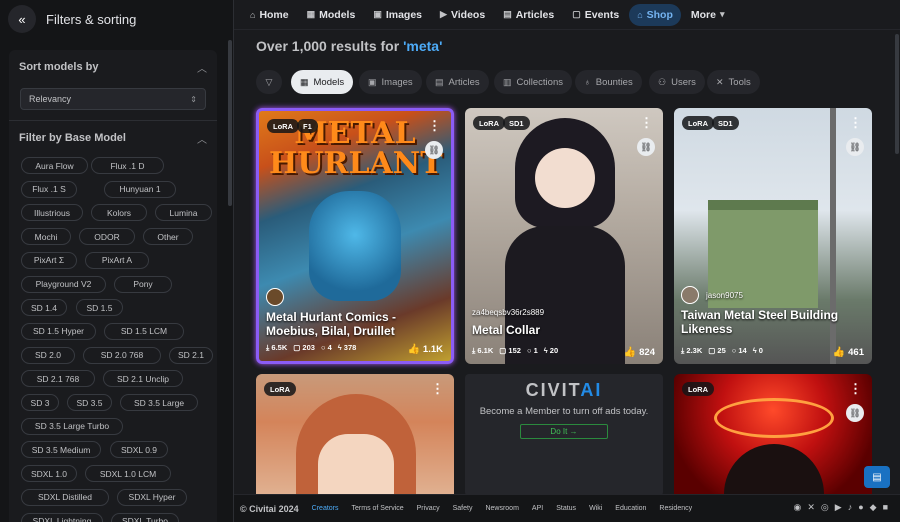  Describe the element at coordinates (54, 165) in the screenshot. I see `base-model-chip: Aura Flow` at that location.